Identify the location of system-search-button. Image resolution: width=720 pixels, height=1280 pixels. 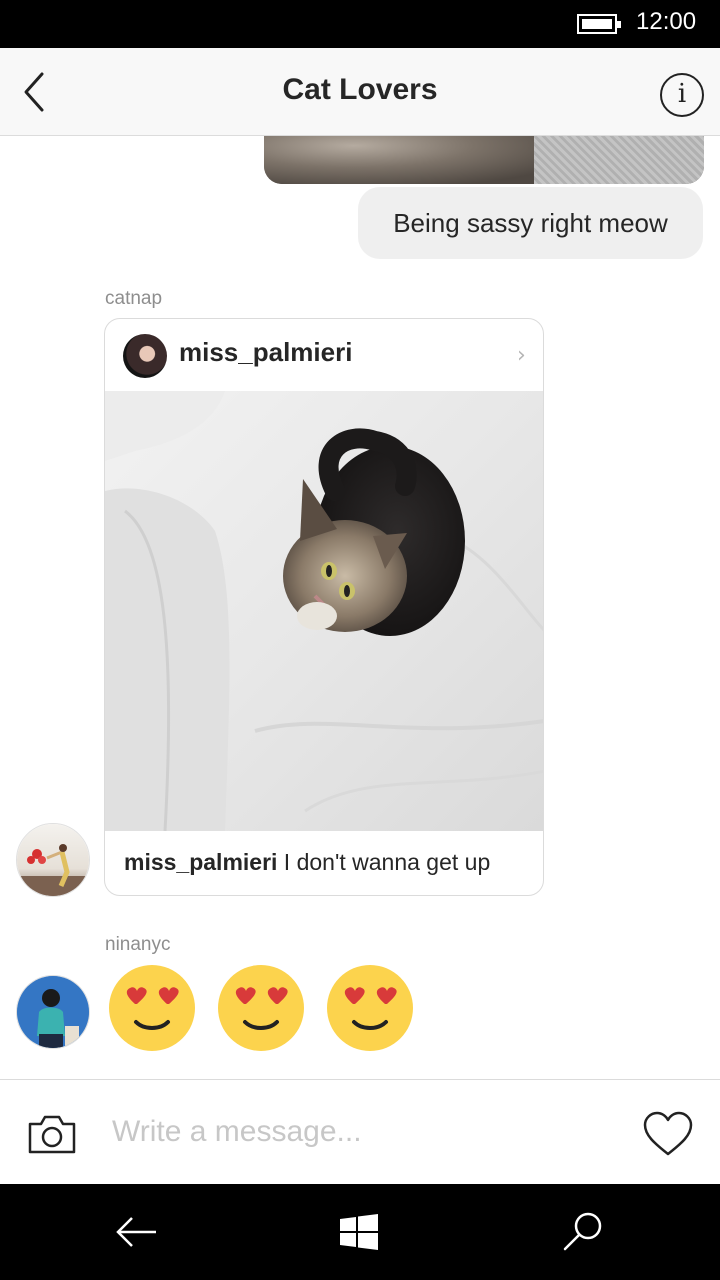
(584, 1232).